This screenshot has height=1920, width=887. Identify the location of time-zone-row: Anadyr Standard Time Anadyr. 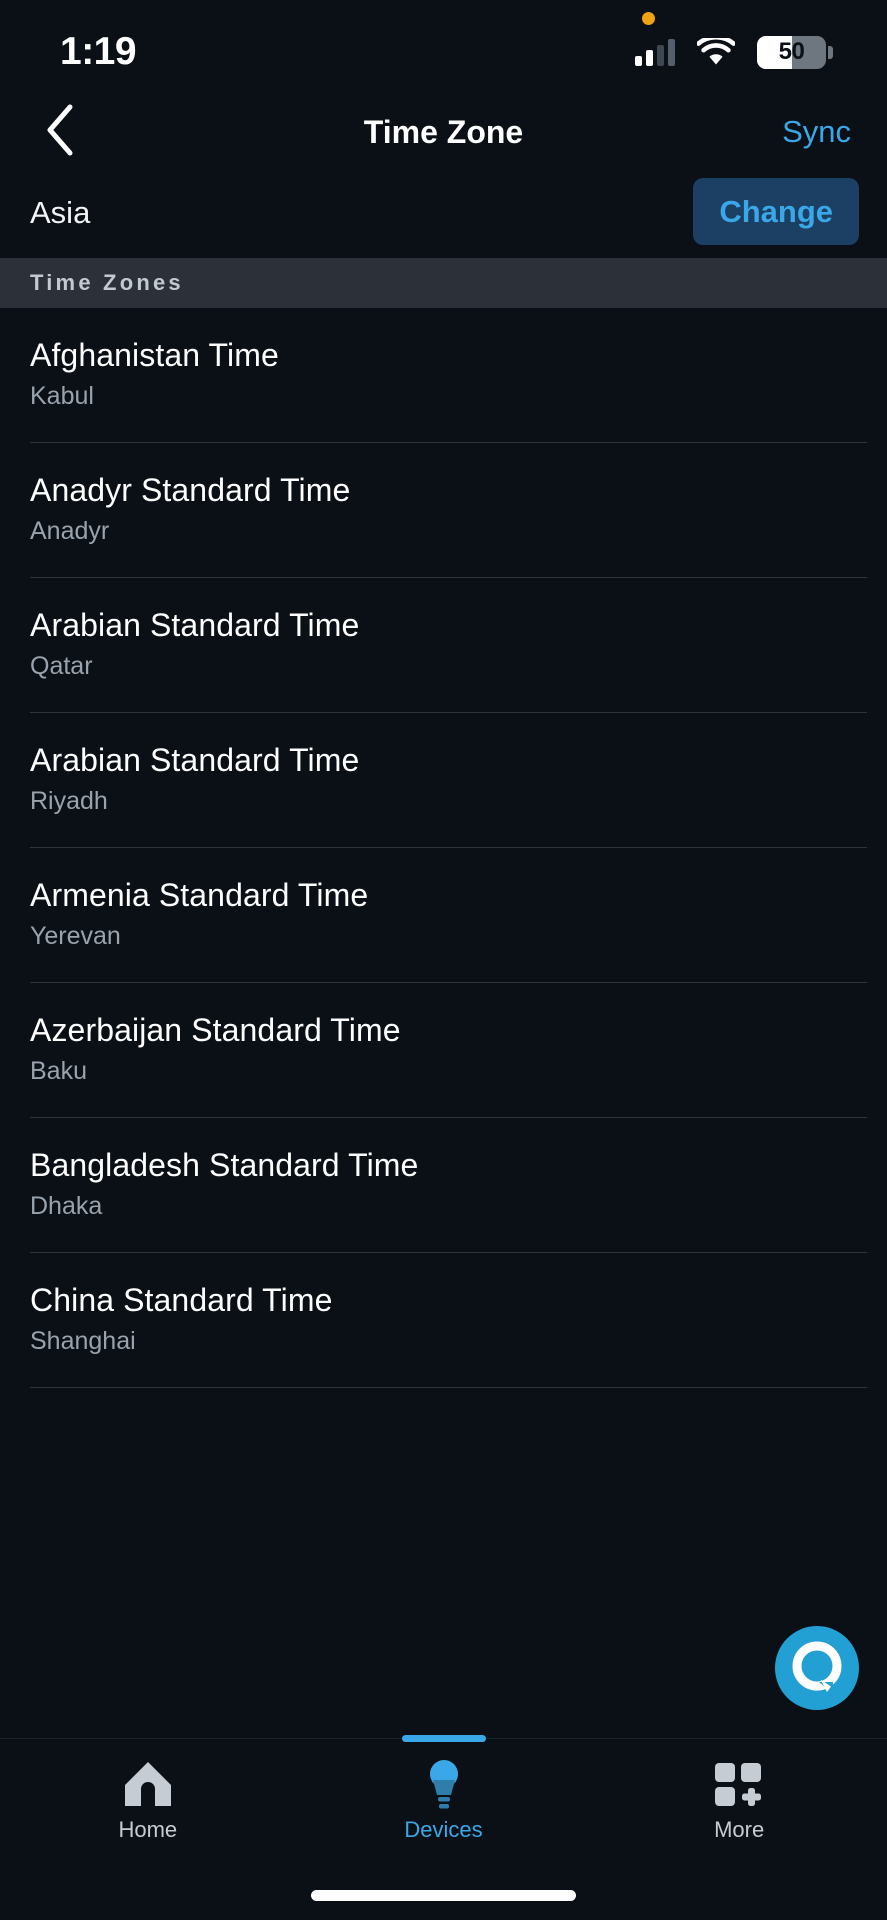
(443, 510).